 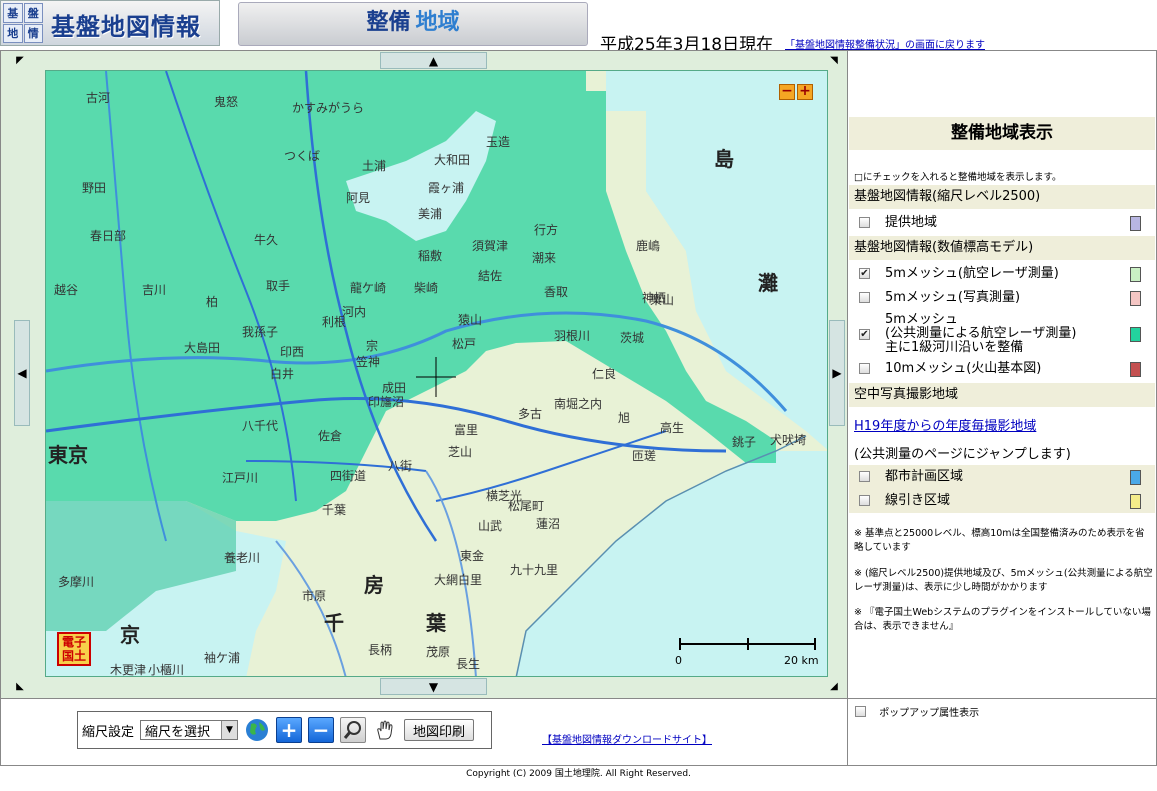 What do you see at coordinates (556, 292) in the screenshot?
I see `map-label: 香取` at bounding box center [556, 292].